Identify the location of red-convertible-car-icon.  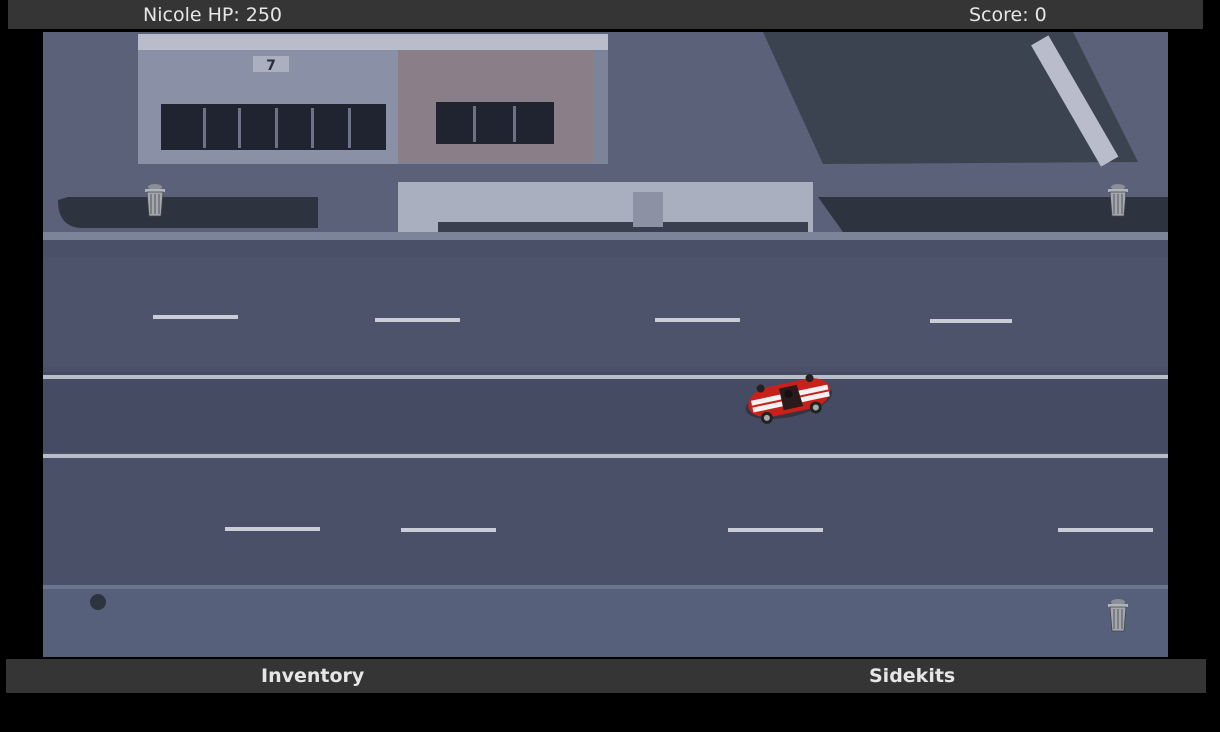
(788, 399).